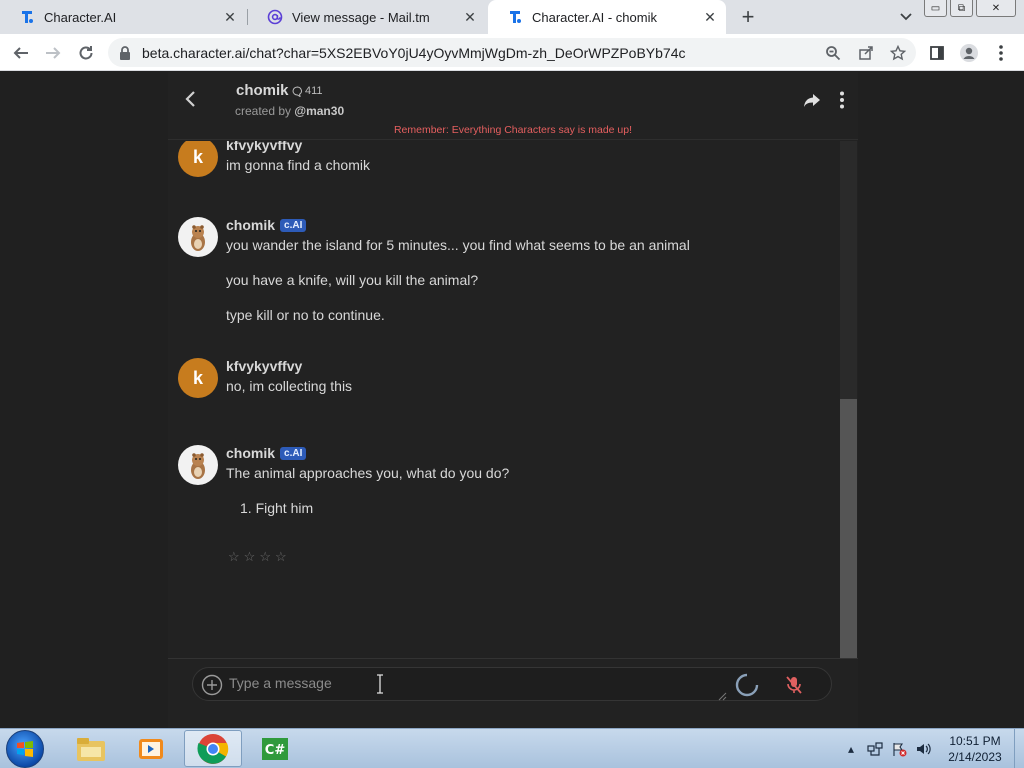  Describe the element at coordinates (961, 8) in the screenshot. I see `restore-button: ⧉` at that location.